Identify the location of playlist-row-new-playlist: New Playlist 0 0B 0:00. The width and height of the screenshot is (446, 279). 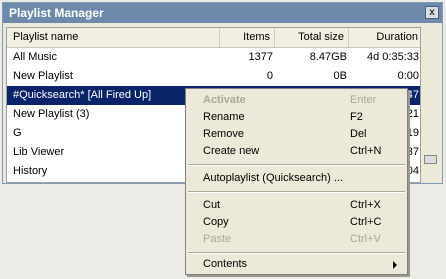
(213, 76).